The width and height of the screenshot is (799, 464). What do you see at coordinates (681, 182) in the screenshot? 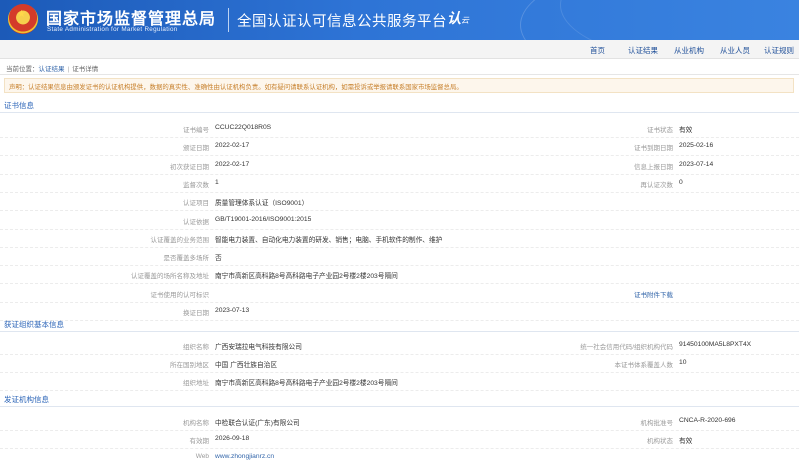
I see `field-value: 0` at bounding box center [681, 182].